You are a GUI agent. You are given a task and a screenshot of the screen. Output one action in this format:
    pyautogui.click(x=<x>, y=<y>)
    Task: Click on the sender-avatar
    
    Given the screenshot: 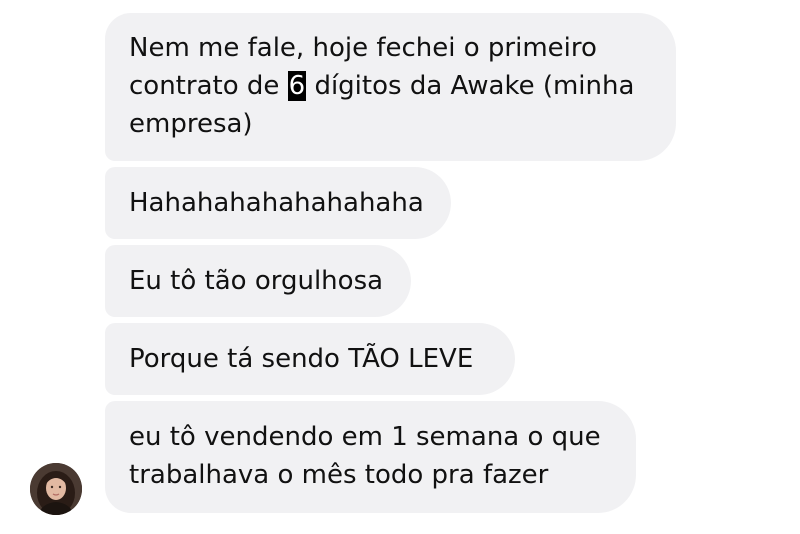 What is the action you would take?
    pyautogui.click(x=56, y=489)
    